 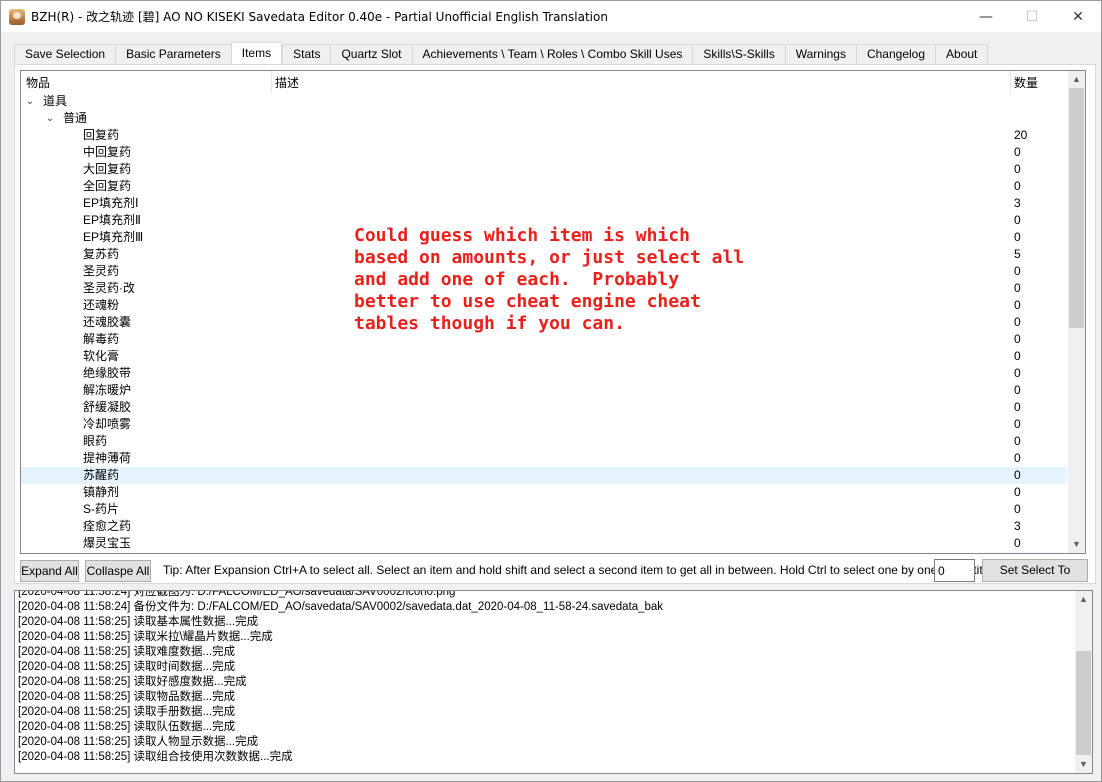 I want to click on log-line: [2020-04-08 11:58:25] 读取米拉\耀晶片数据...完成, so click(x=145, y=637).